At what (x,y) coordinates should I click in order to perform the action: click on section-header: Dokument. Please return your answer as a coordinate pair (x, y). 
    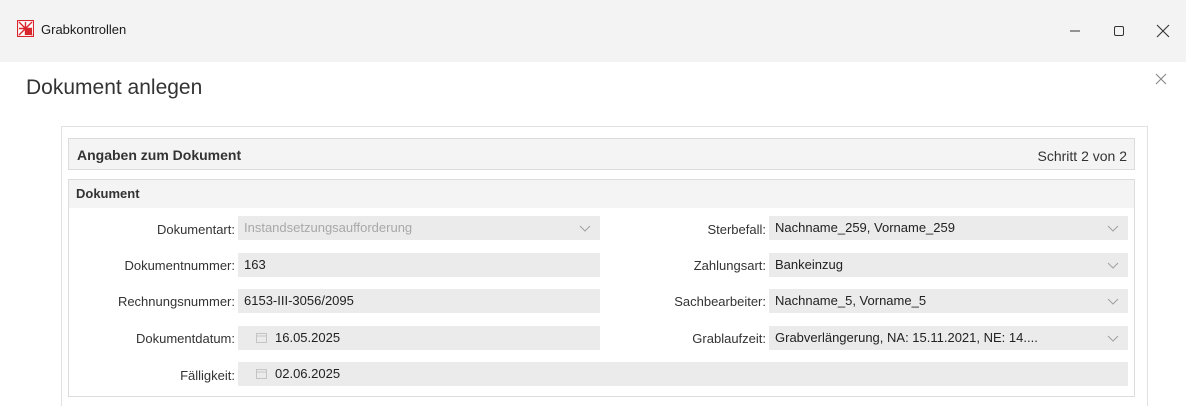
    Looking at the image, I should click on (601, 194).